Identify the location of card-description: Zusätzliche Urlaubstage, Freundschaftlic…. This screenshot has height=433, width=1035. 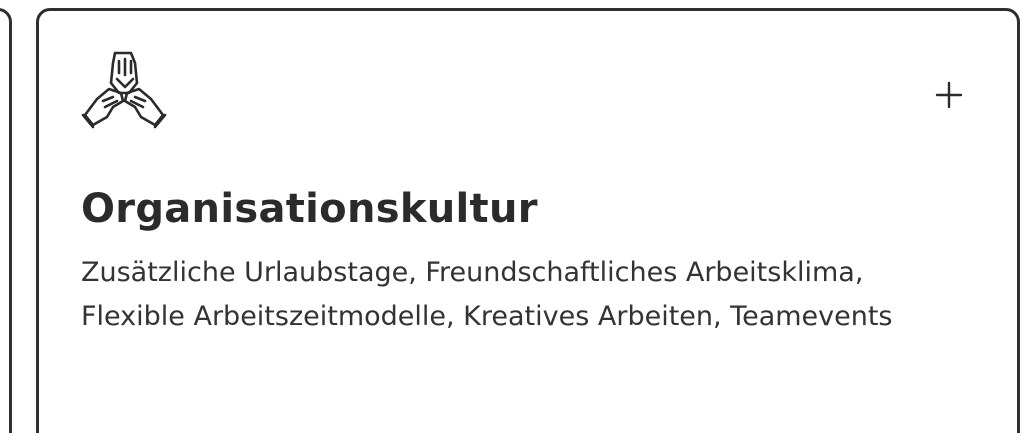
(487, 294).